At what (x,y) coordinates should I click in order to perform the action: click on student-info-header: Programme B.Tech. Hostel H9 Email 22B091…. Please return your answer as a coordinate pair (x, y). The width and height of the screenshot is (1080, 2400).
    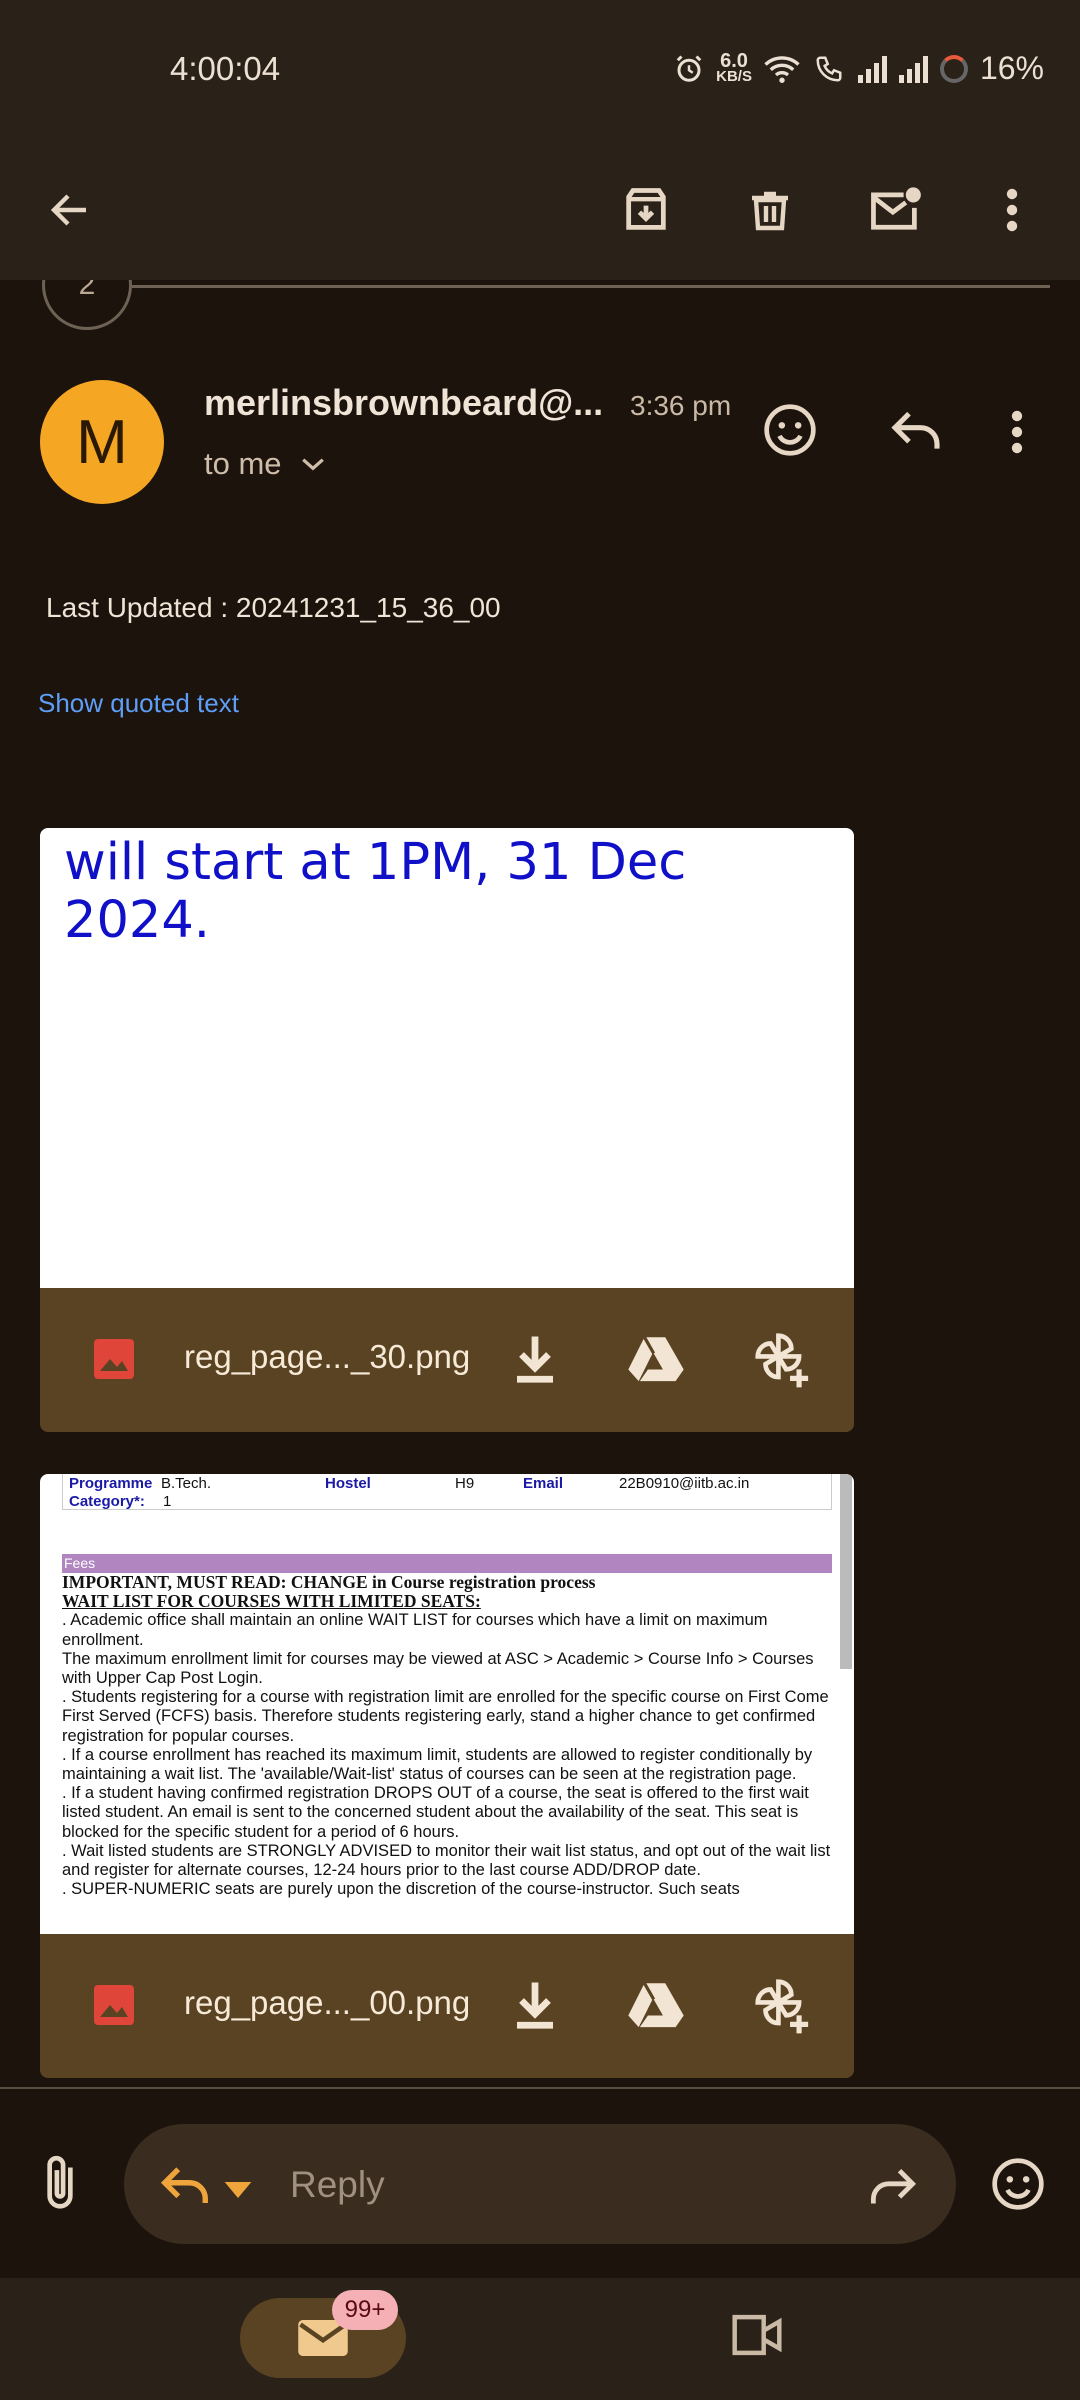
    Looking at the image, I should click on (447, 1492).